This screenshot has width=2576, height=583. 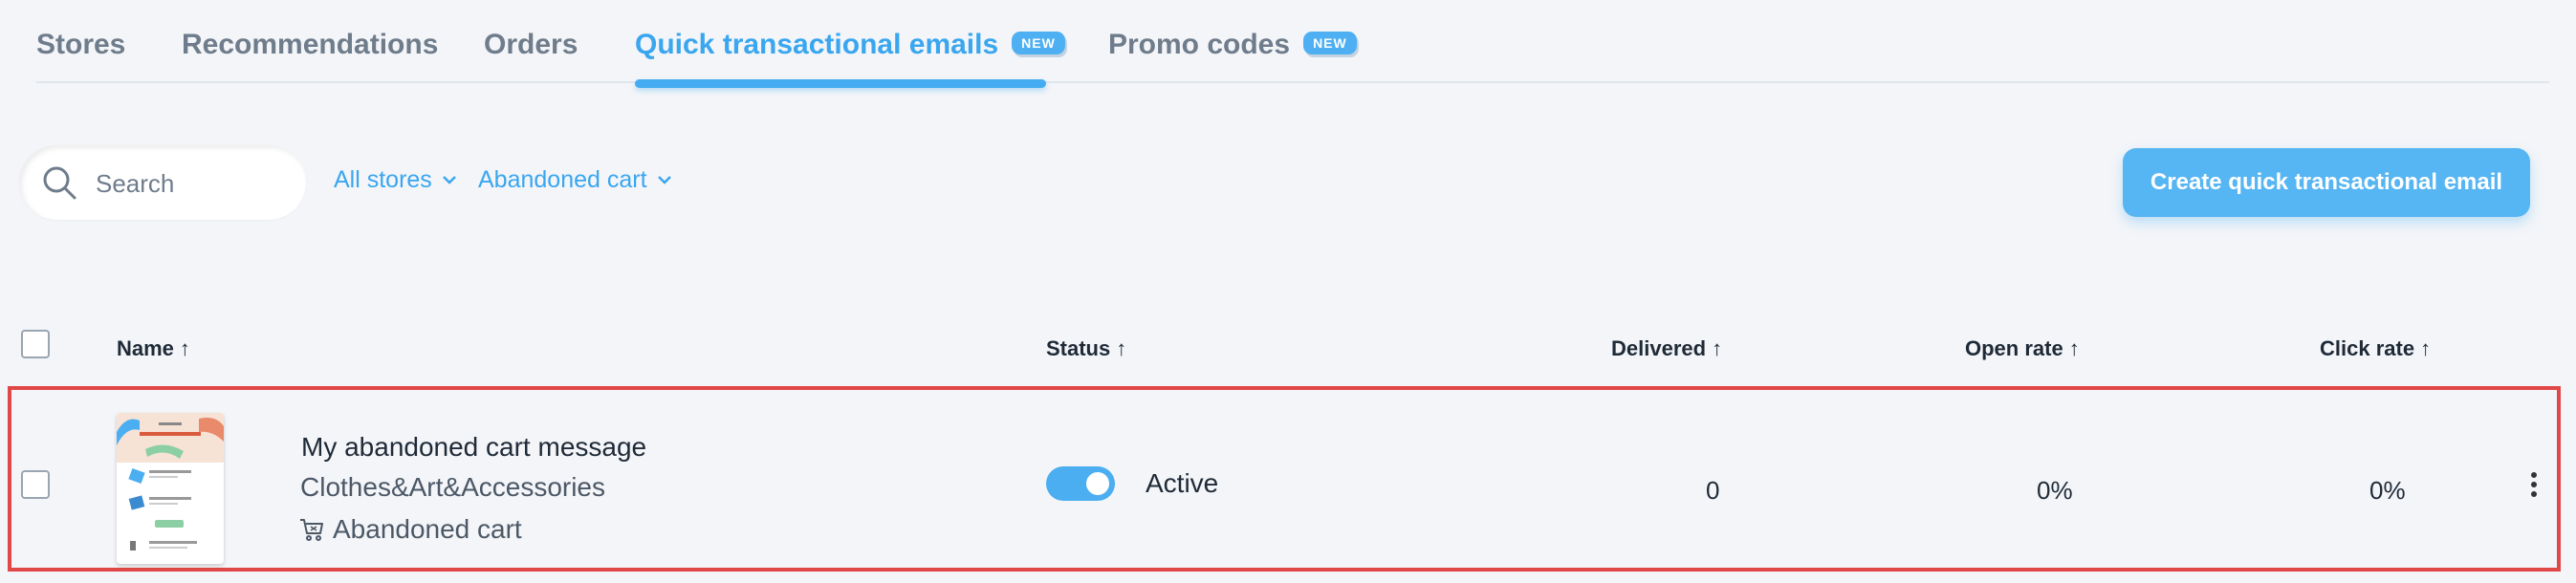 What do you see at coordinates (1713, 490) in the screenshot?
I see `delivered-value: 0` at bounding box center [1713, 490].